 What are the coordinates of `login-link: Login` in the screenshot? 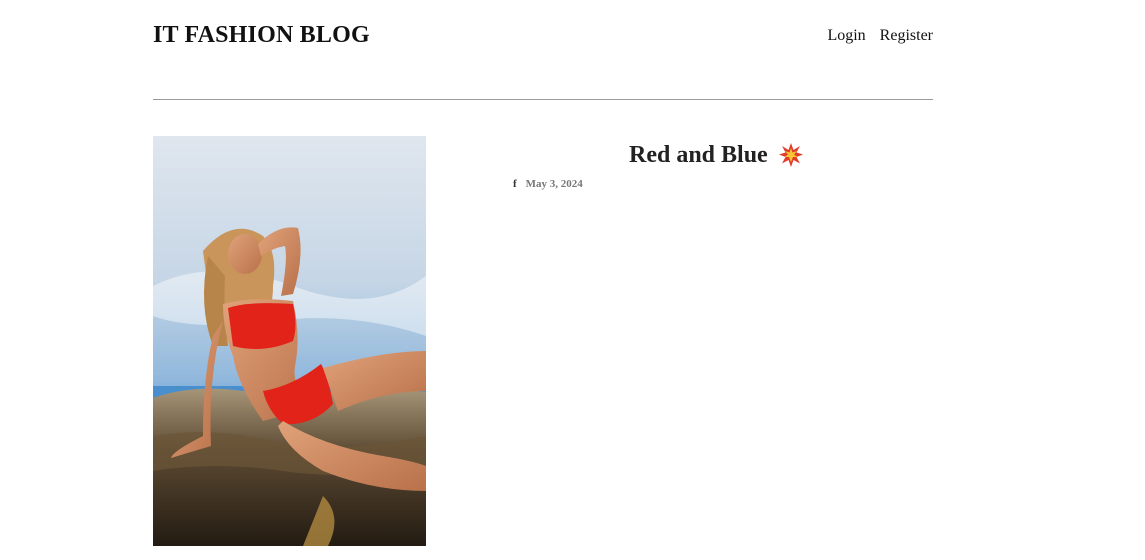 It's located at (846, 36).